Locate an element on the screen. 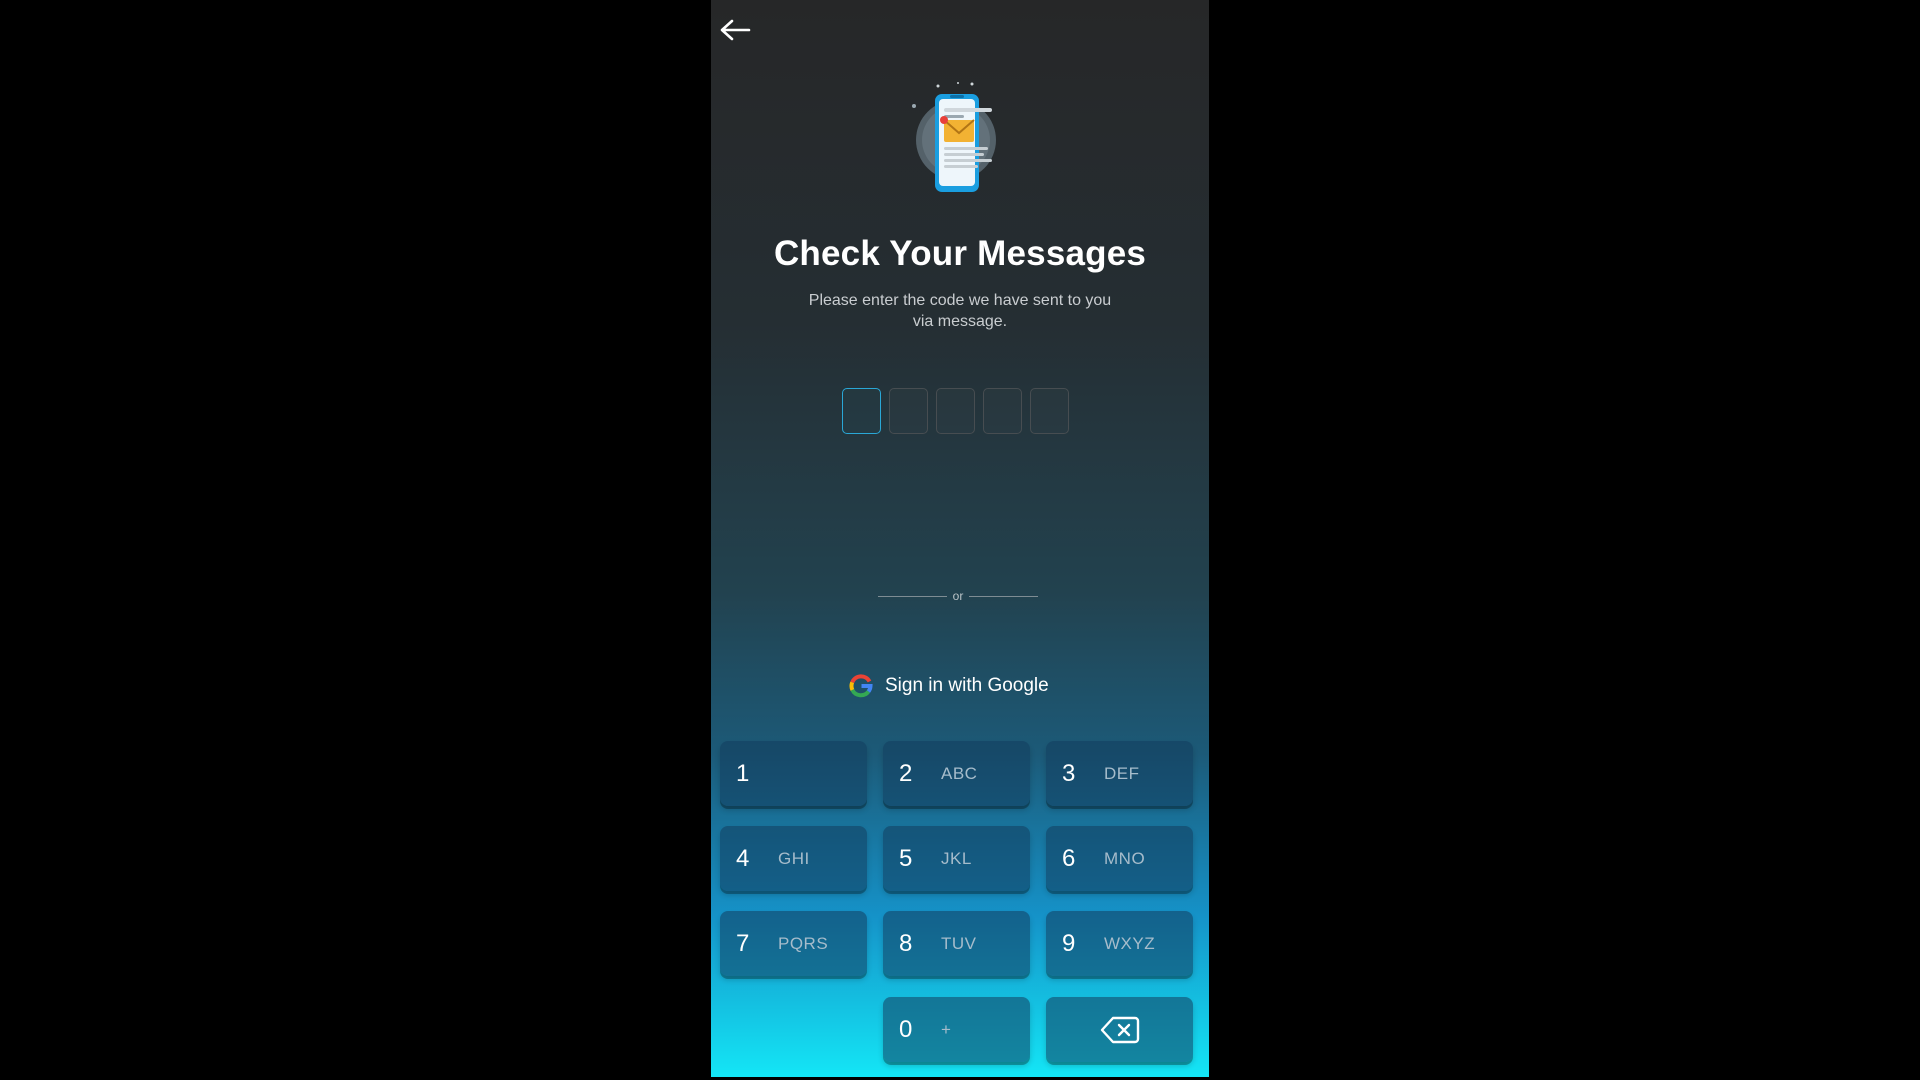 The image size is (1920, 1080). key-letters: ABC is located at coordinates (959, 773).